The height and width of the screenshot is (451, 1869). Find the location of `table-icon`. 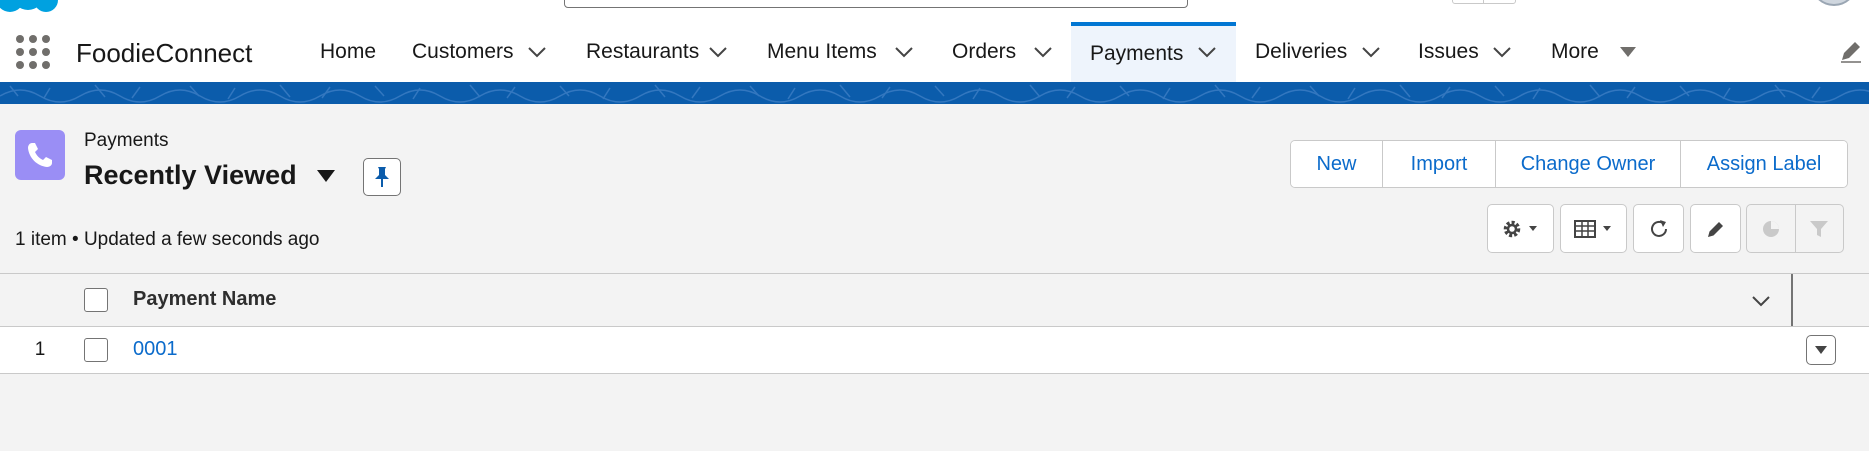

table-icon is located at coordinates (1592, 228).